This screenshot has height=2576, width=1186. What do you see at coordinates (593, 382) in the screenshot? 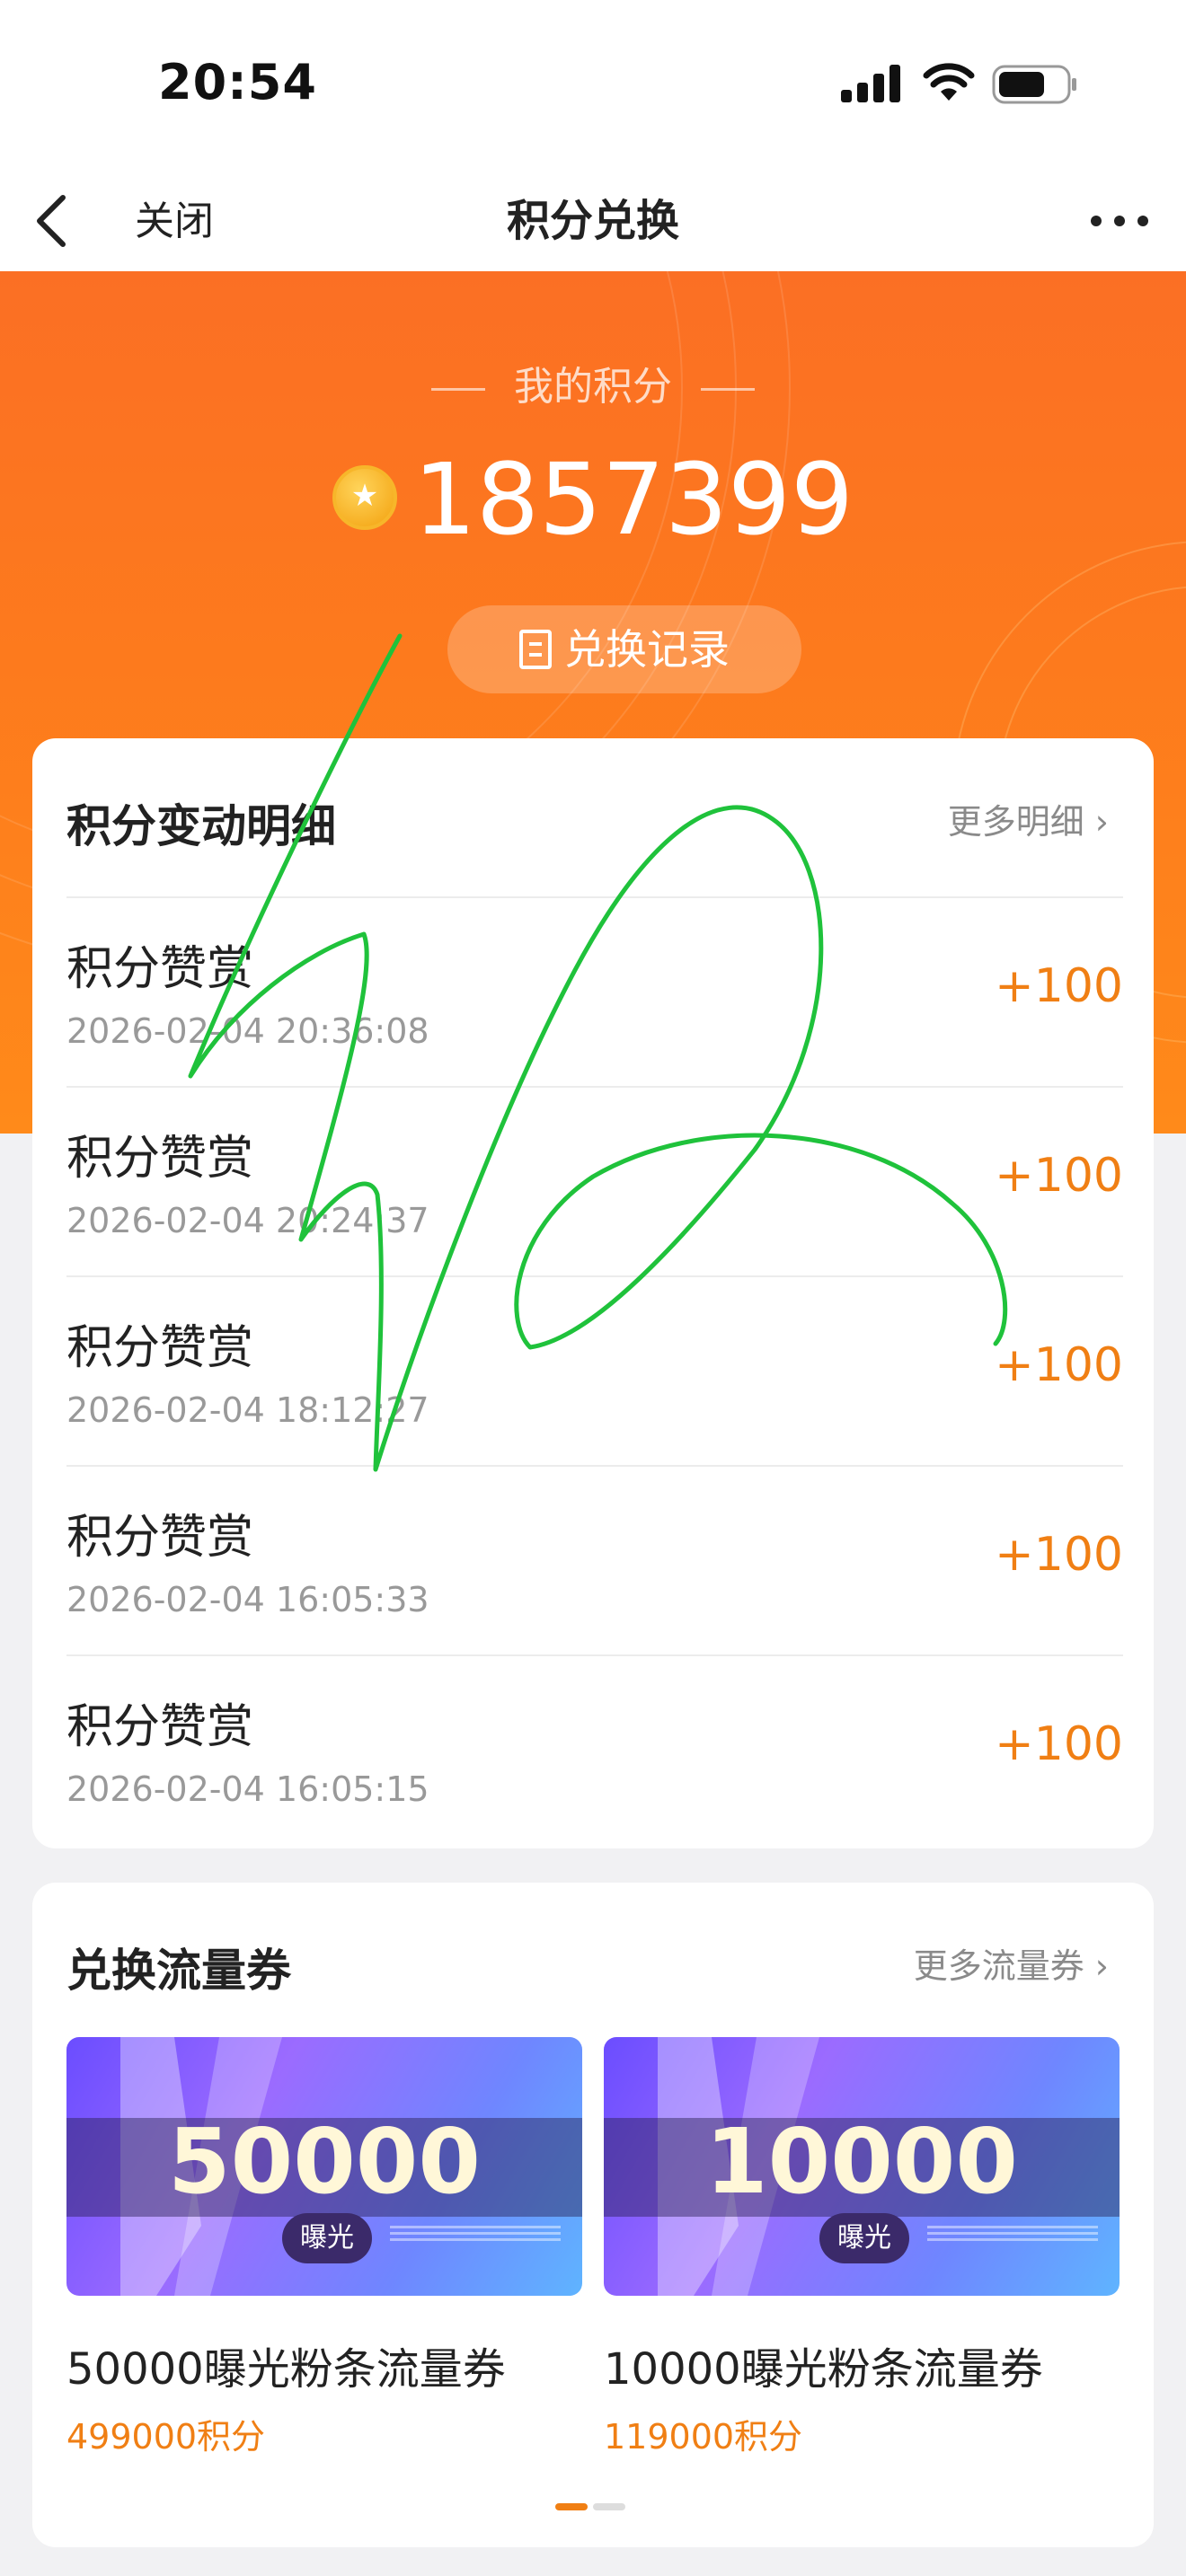
I see `my-points-label: 我的积分` at bounding box center [593, 382].